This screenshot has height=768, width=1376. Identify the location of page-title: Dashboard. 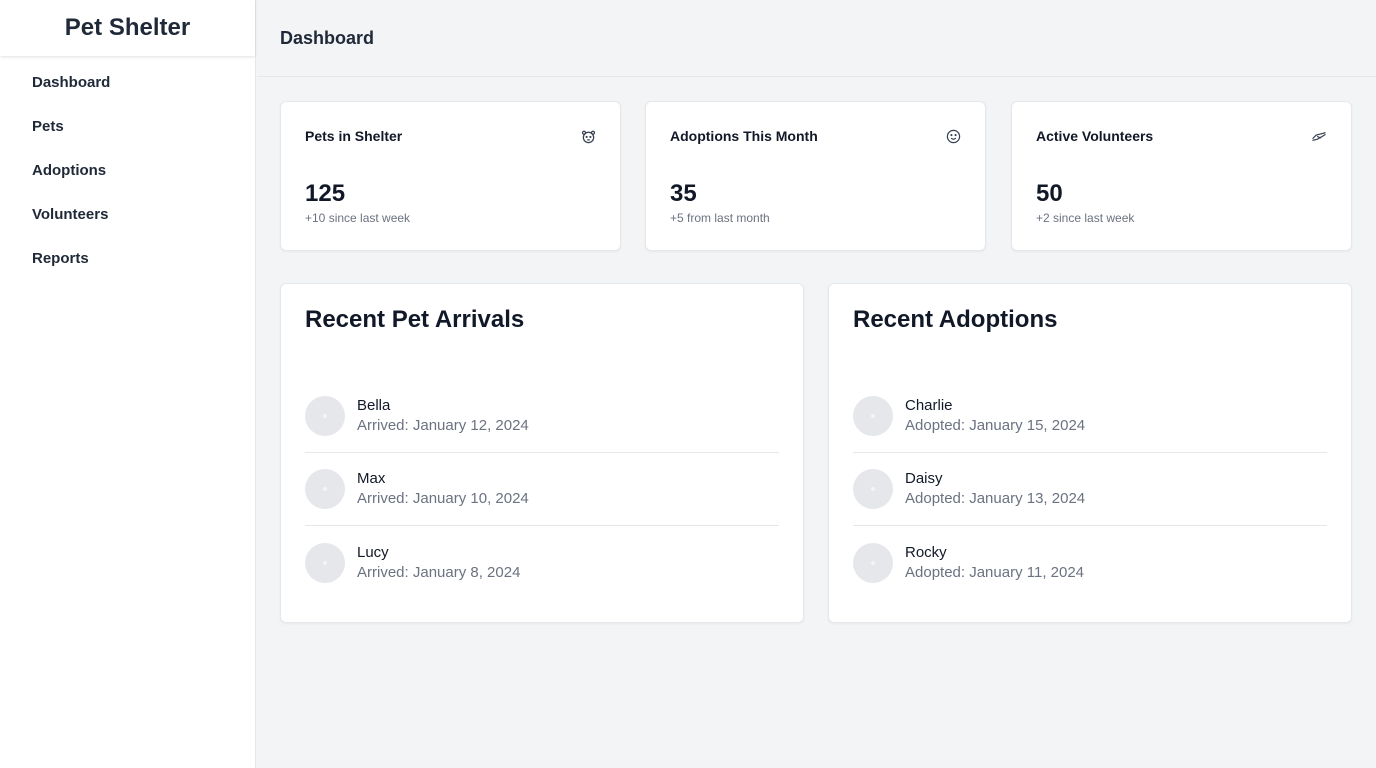
(327, 37).